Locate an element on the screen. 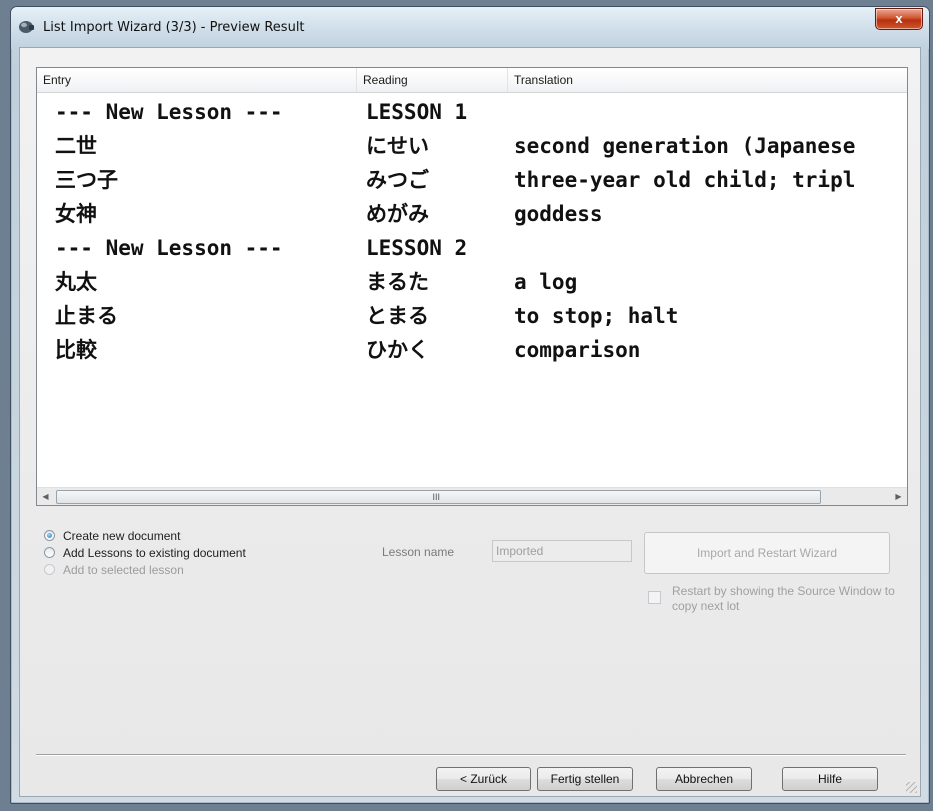  cell-entry: 三つ子 is located at coordinates (86, 179).